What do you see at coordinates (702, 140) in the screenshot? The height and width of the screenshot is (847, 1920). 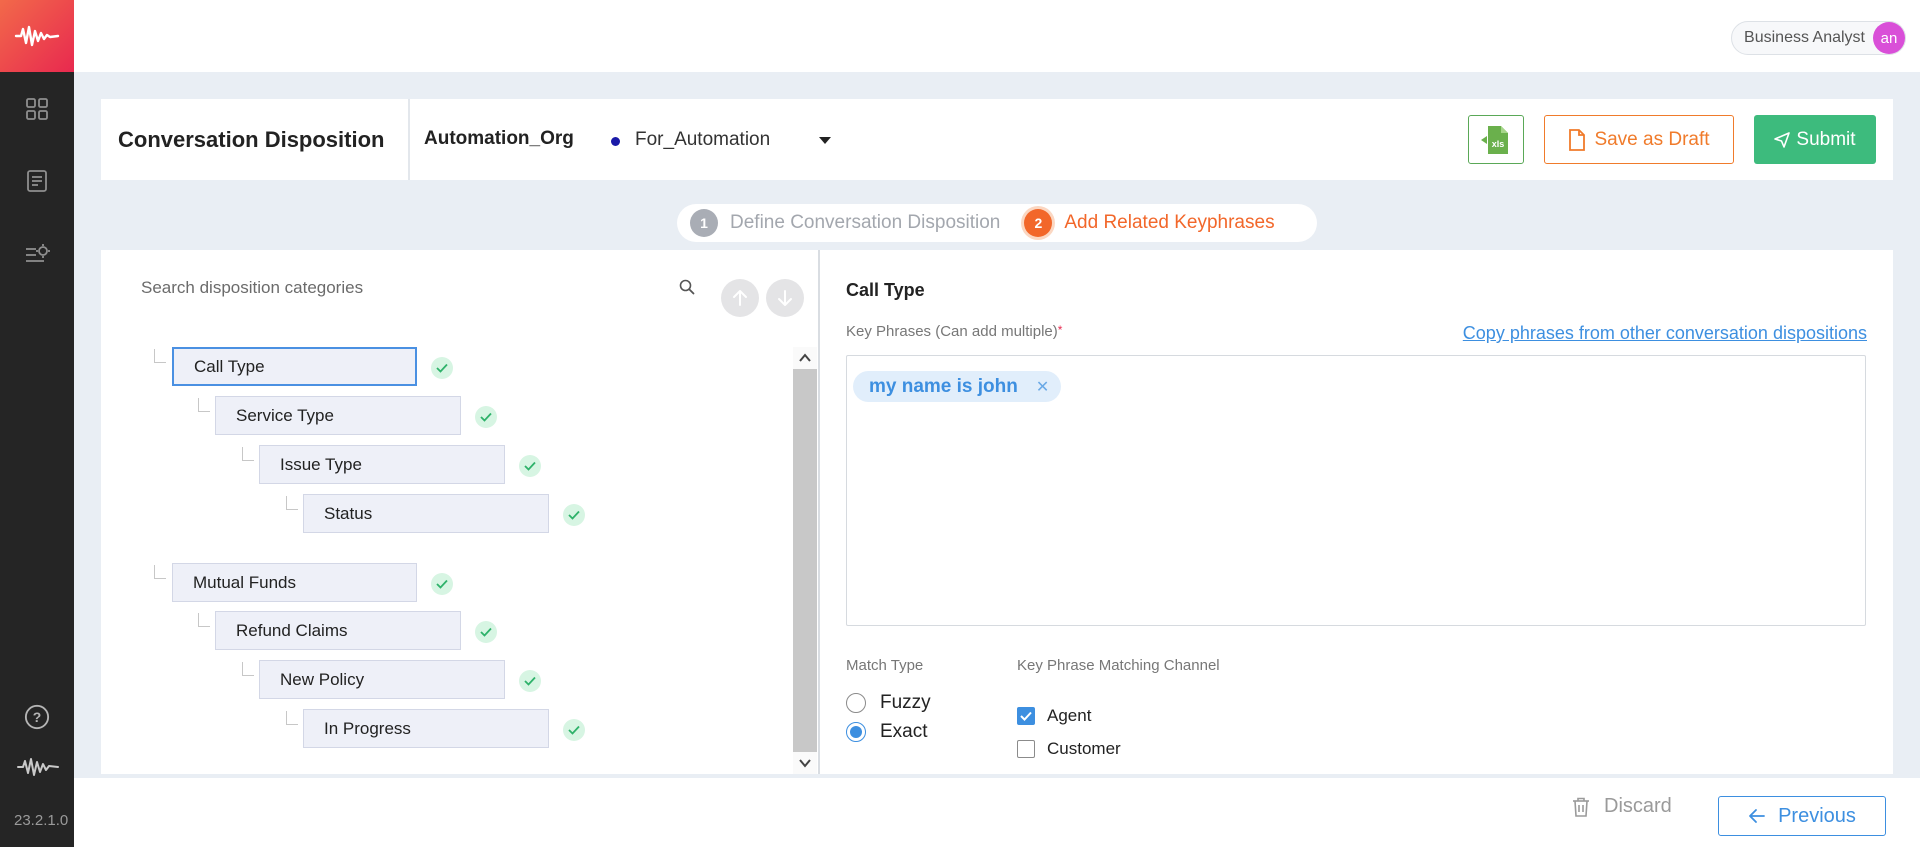 I see `project-name: For_Automation` at bounding box center [702, 140].